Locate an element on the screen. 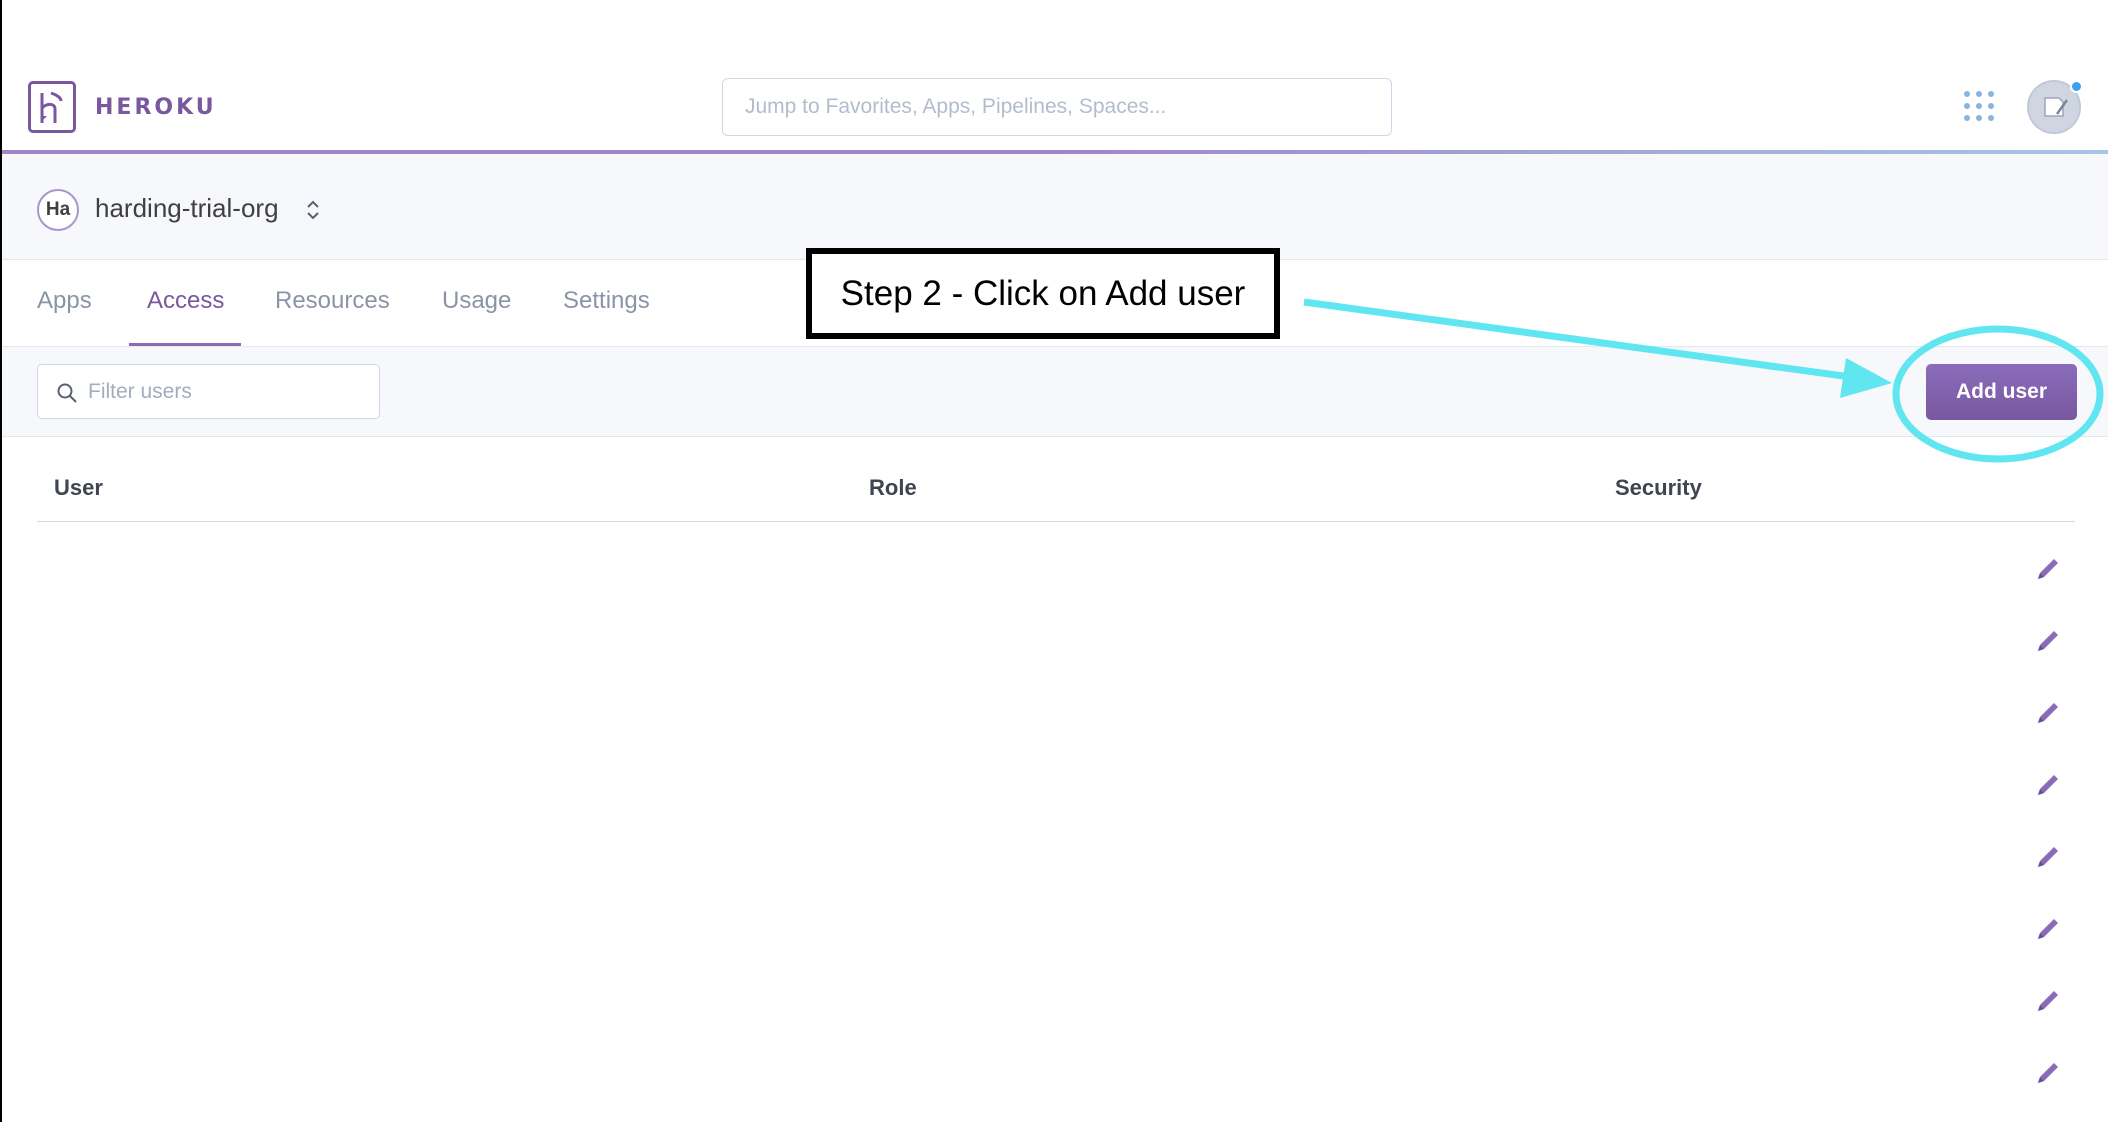 The image size is (2108, 1122). annotation-text: Step 2 - Click on Add user is located at coordinates (1043, 293).